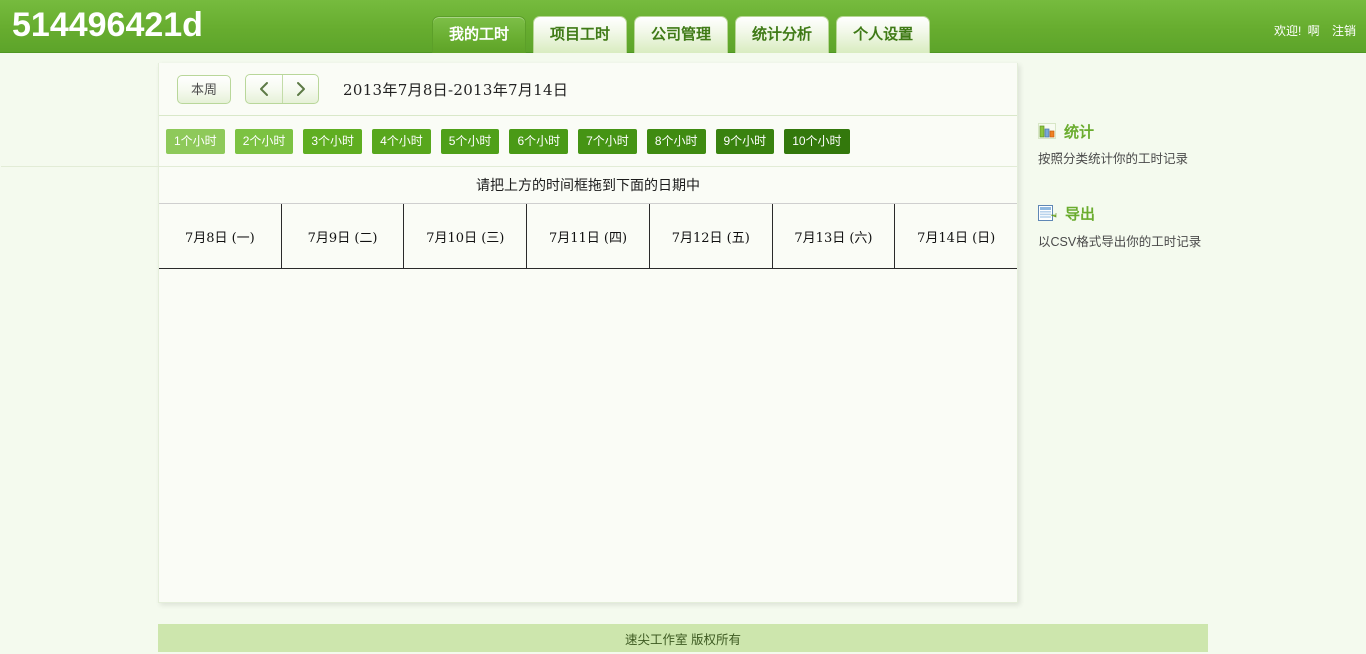 The width and height of the screenshot is (1366, 654). I want to click on sidebar-export-desc: 以CSV格式导出你的工时记录, so click(1120, 242).